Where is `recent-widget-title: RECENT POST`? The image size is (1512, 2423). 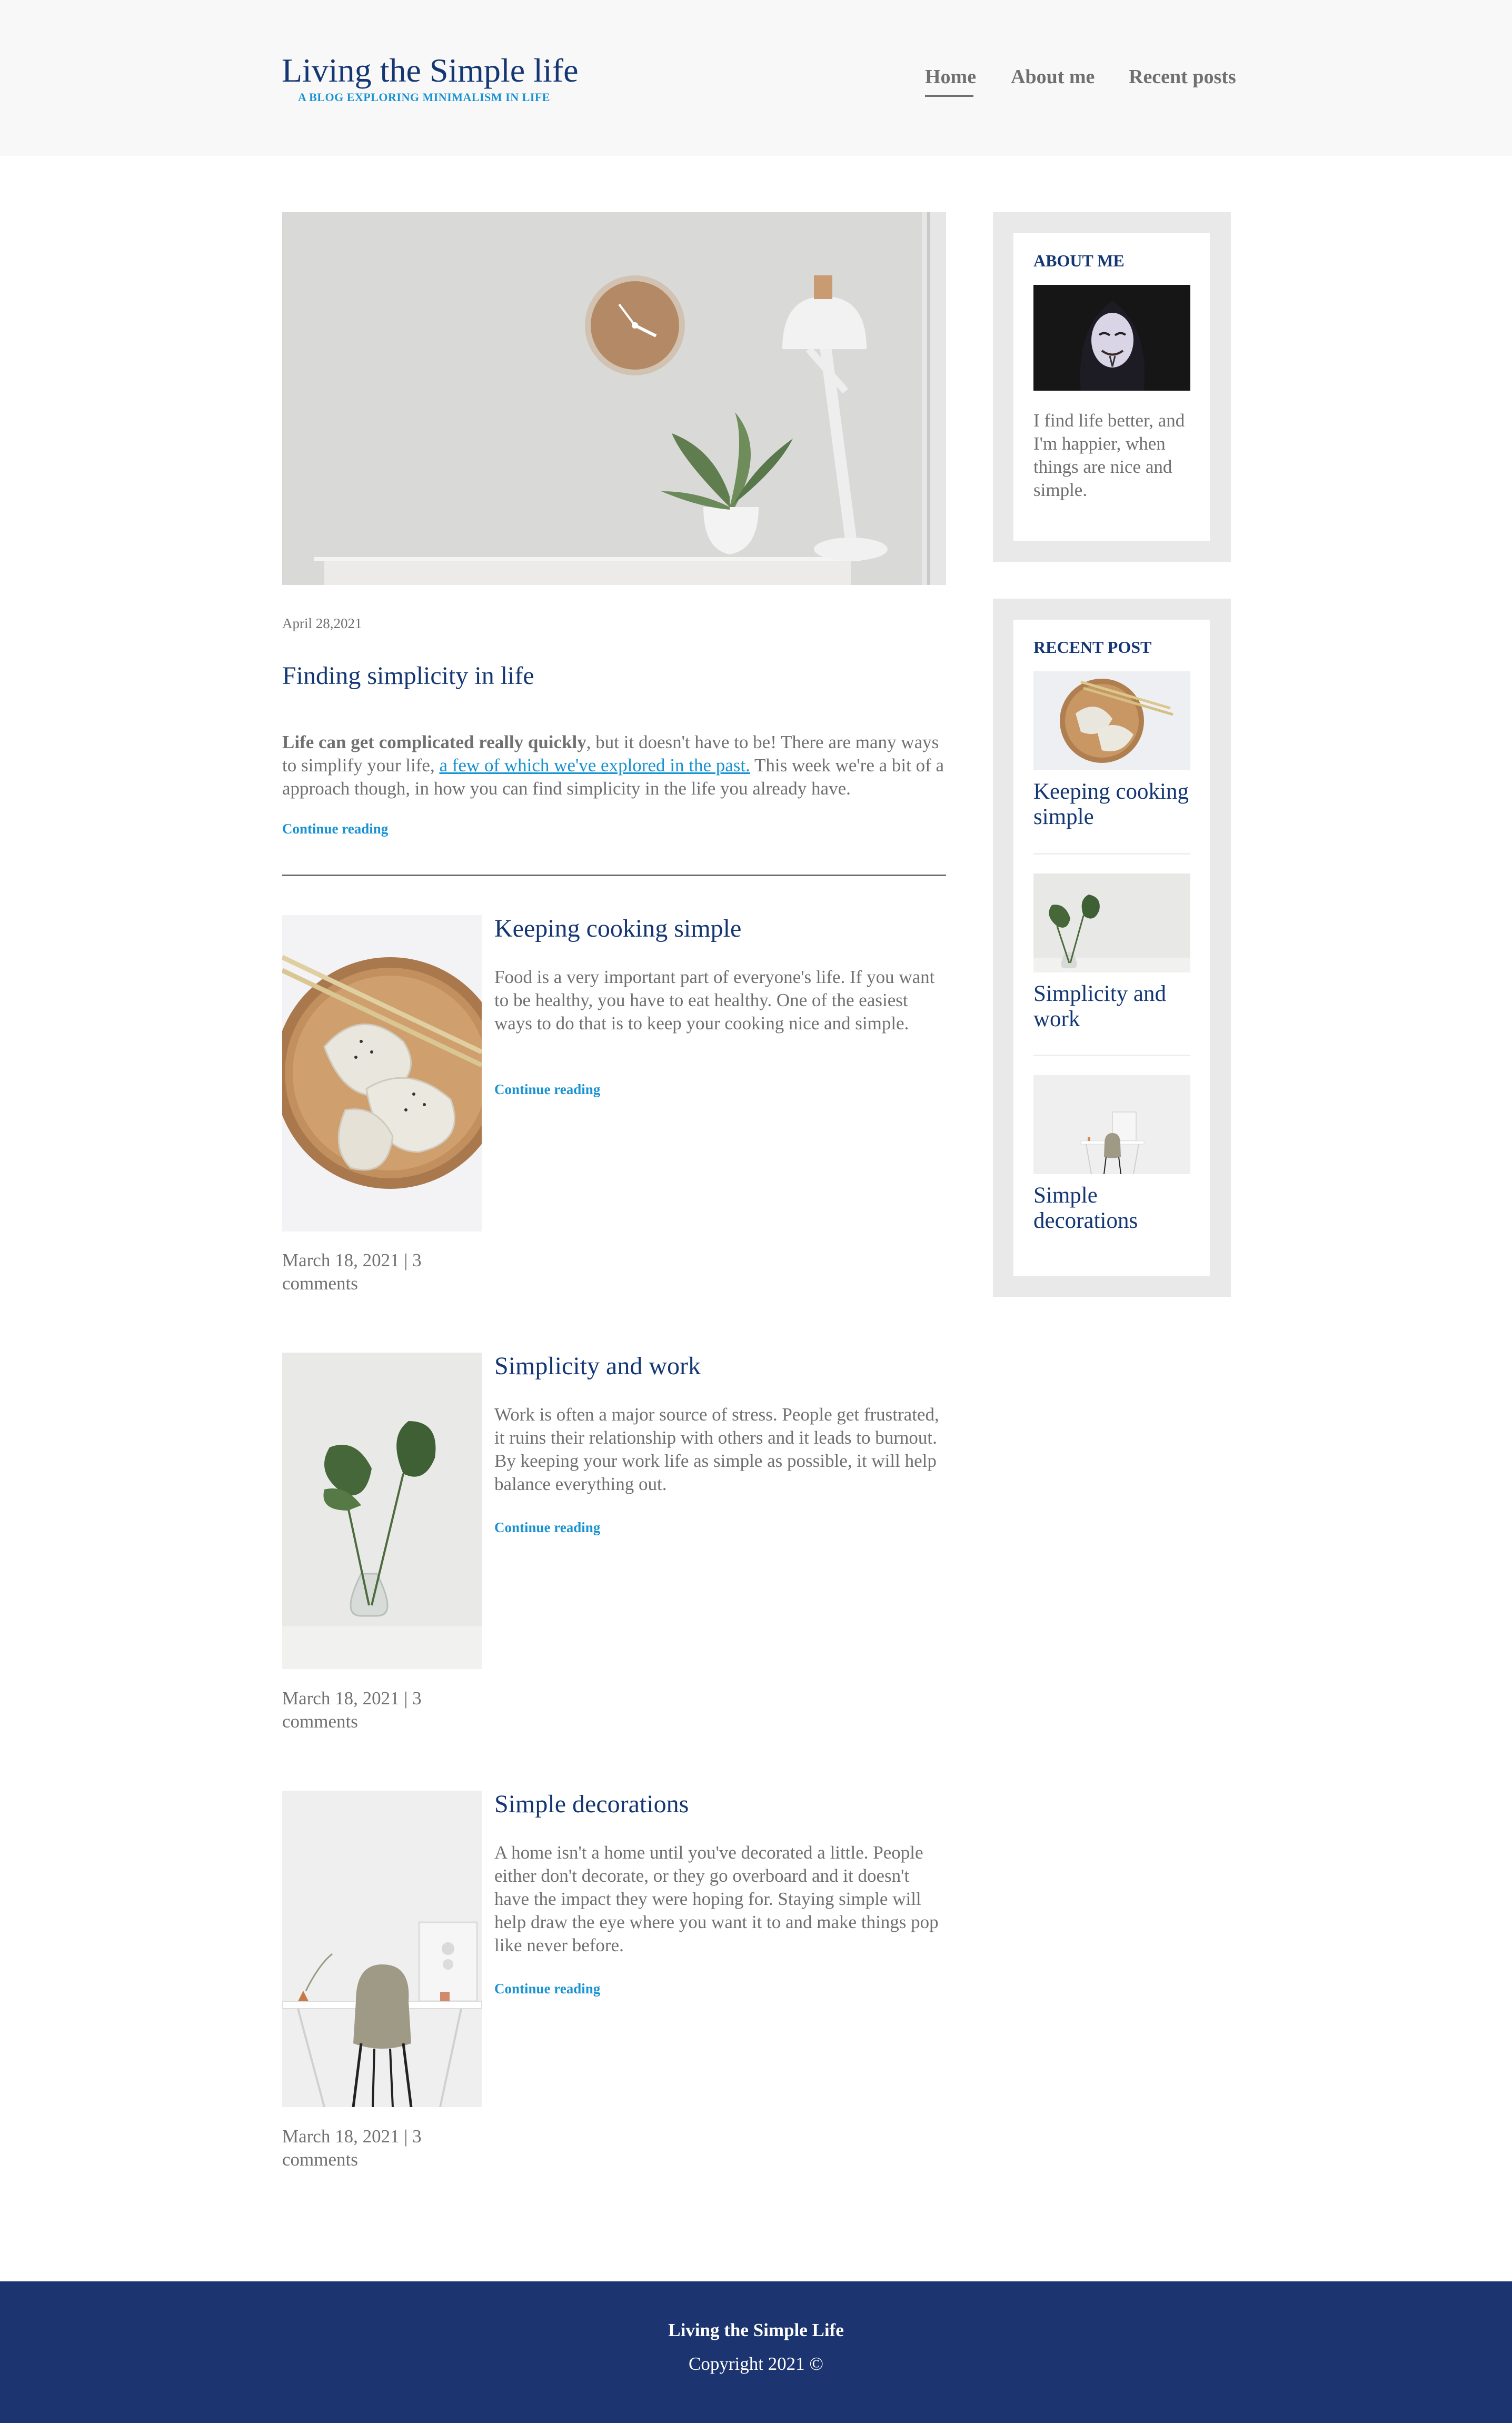
recent-widget-title: RECENT POST is located at coordinates (1093, 647).